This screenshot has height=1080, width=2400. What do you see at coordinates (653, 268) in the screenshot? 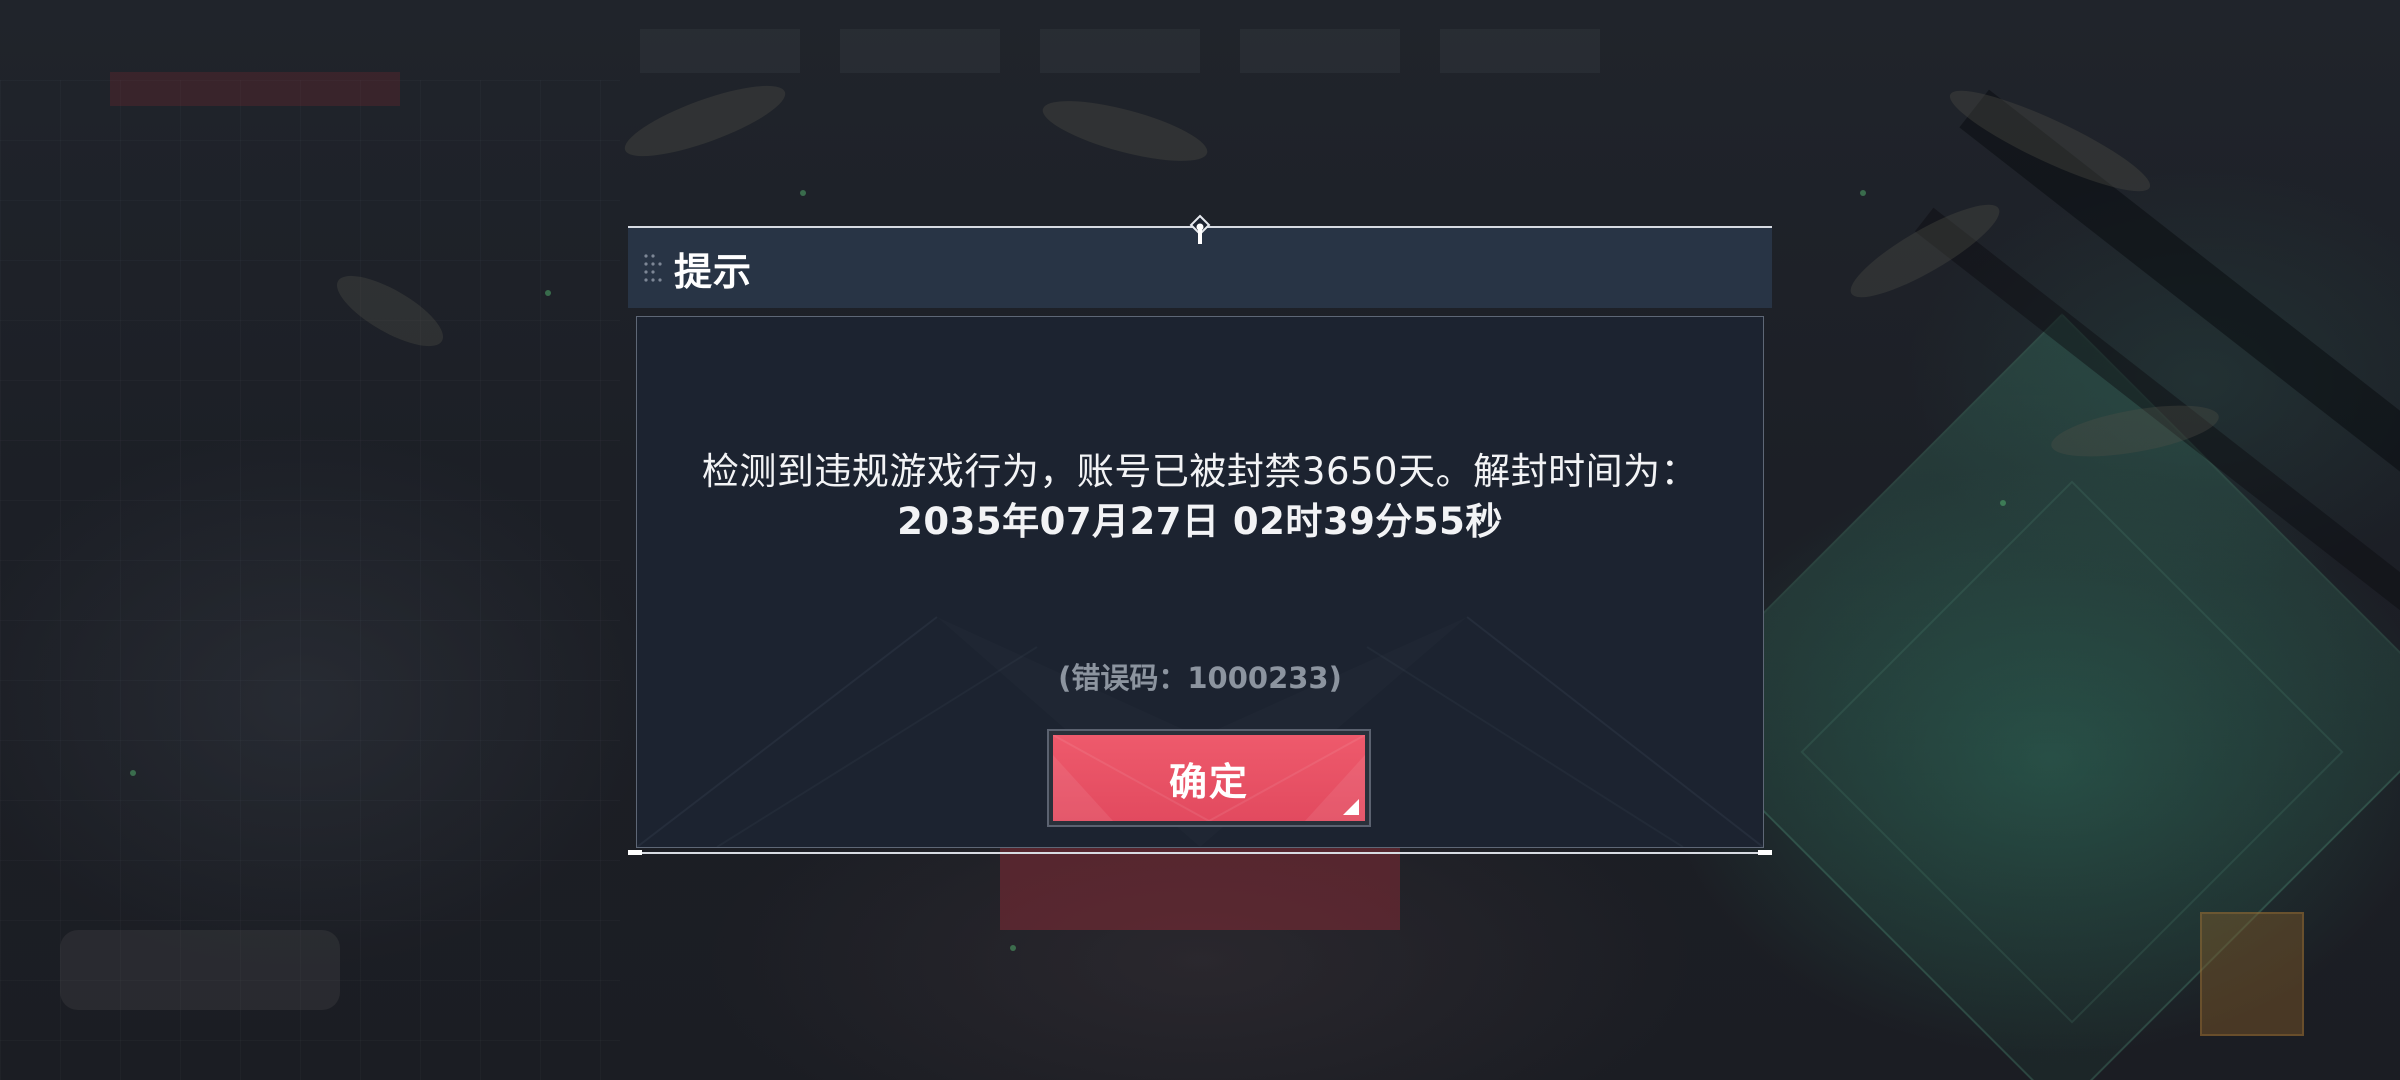
I see `grip-dots-icon` at bounding box center [653, 268].